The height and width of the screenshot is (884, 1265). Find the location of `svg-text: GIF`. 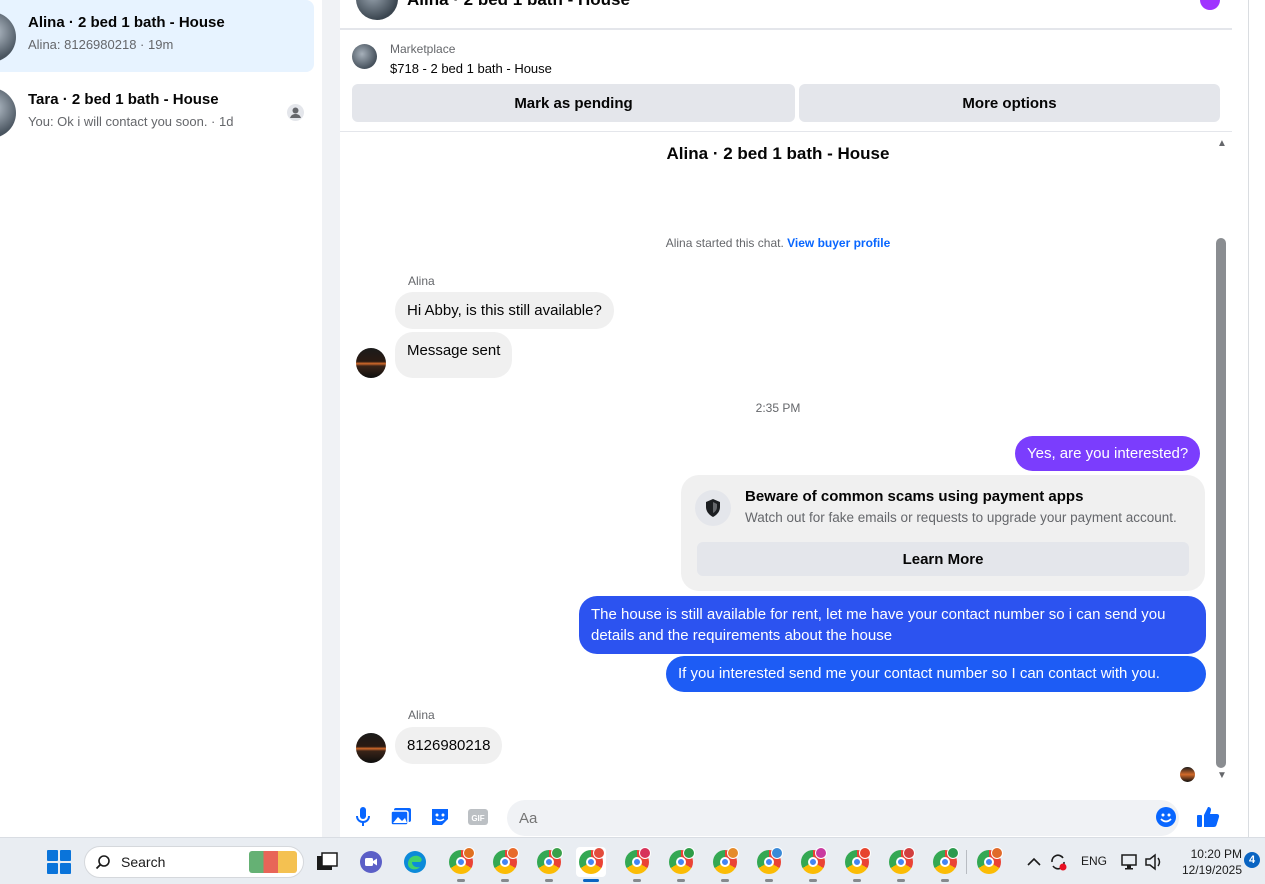

svg-text: GIF is located at coordinates (477, 818).